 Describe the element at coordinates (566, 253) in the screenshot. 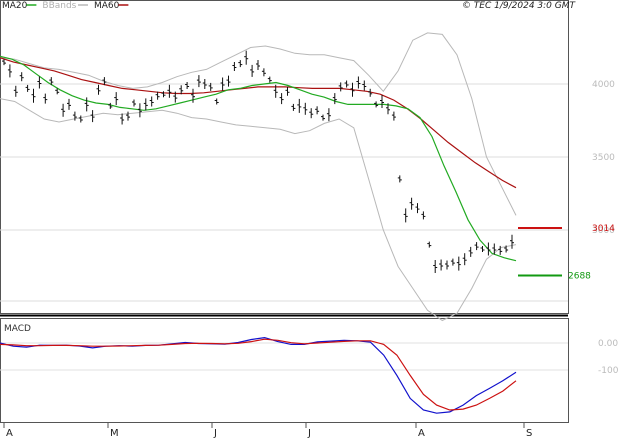

I see `price-levels: 3014 2688` at that location.